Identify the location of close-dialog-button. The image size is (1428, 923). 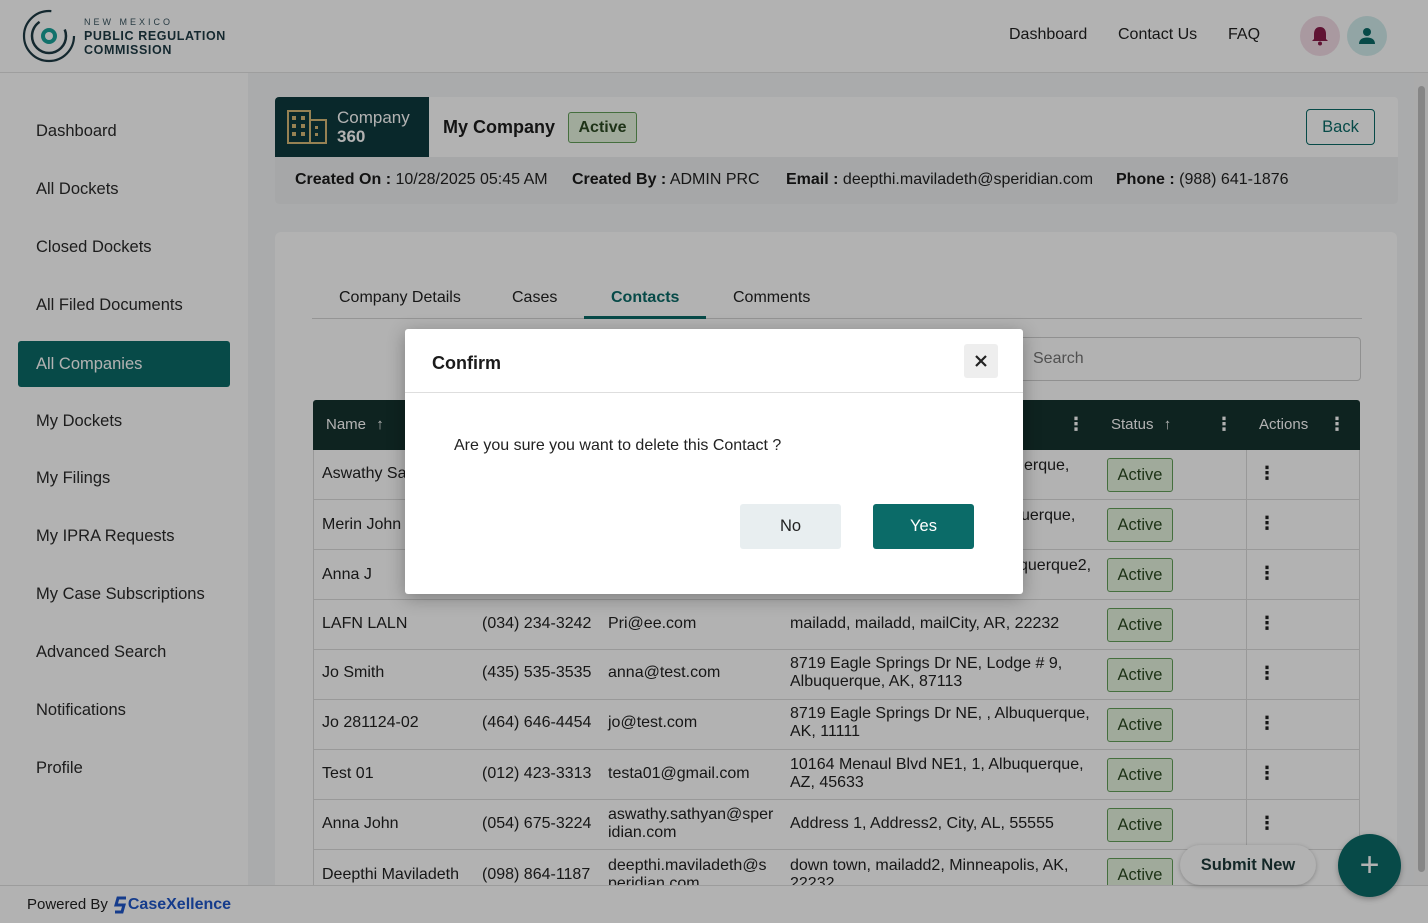
(981, 361).